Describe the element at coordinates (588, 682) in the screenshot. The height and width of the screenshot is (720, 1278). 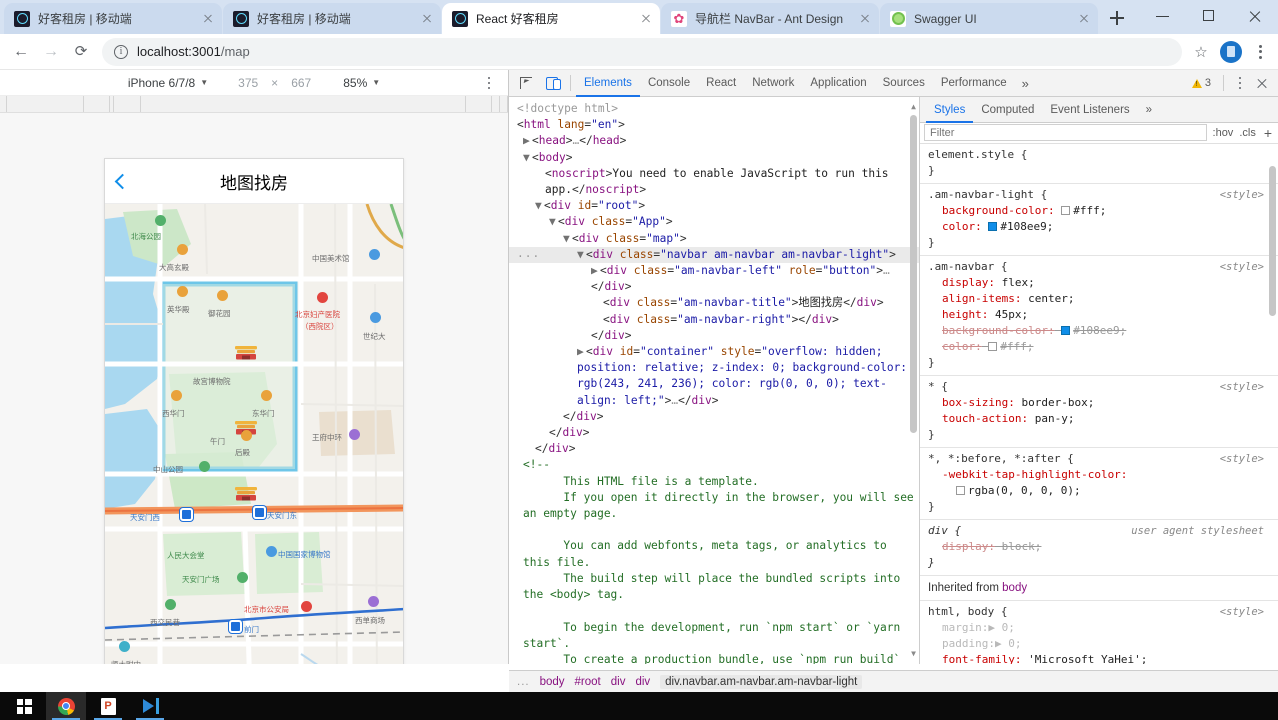
I see `breadcrumb-item: #root` at that location.